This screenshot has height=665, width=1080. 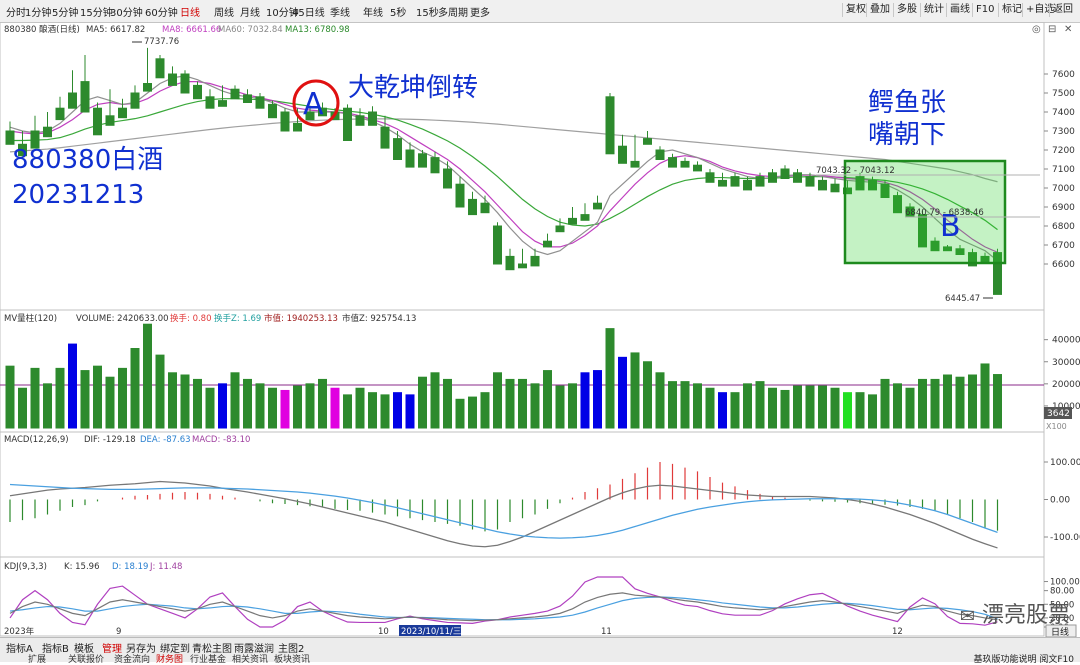 What do you see at coordinates (250, 658) in the screenshot?
I see `bottom-link: 相关资讯` at bounding box center [250, 658].